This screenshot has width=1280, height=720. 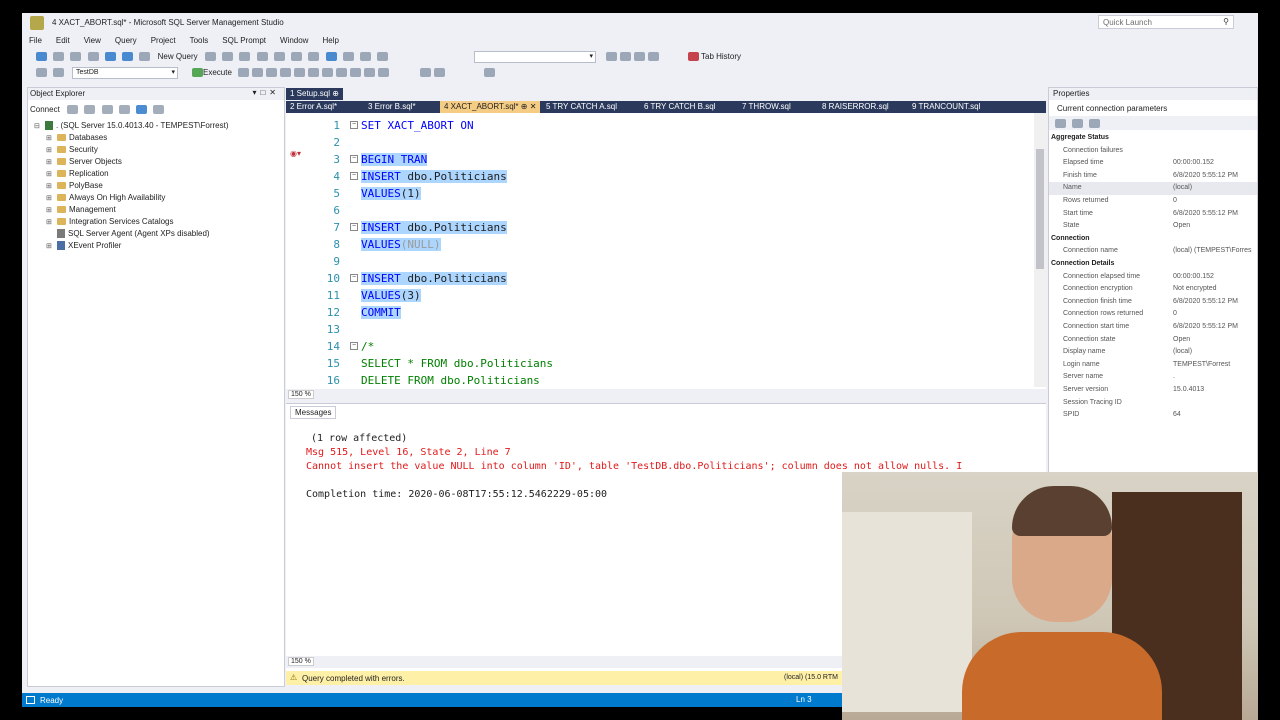 I want to click on menu-help: Help, so click(x=330, y=41).